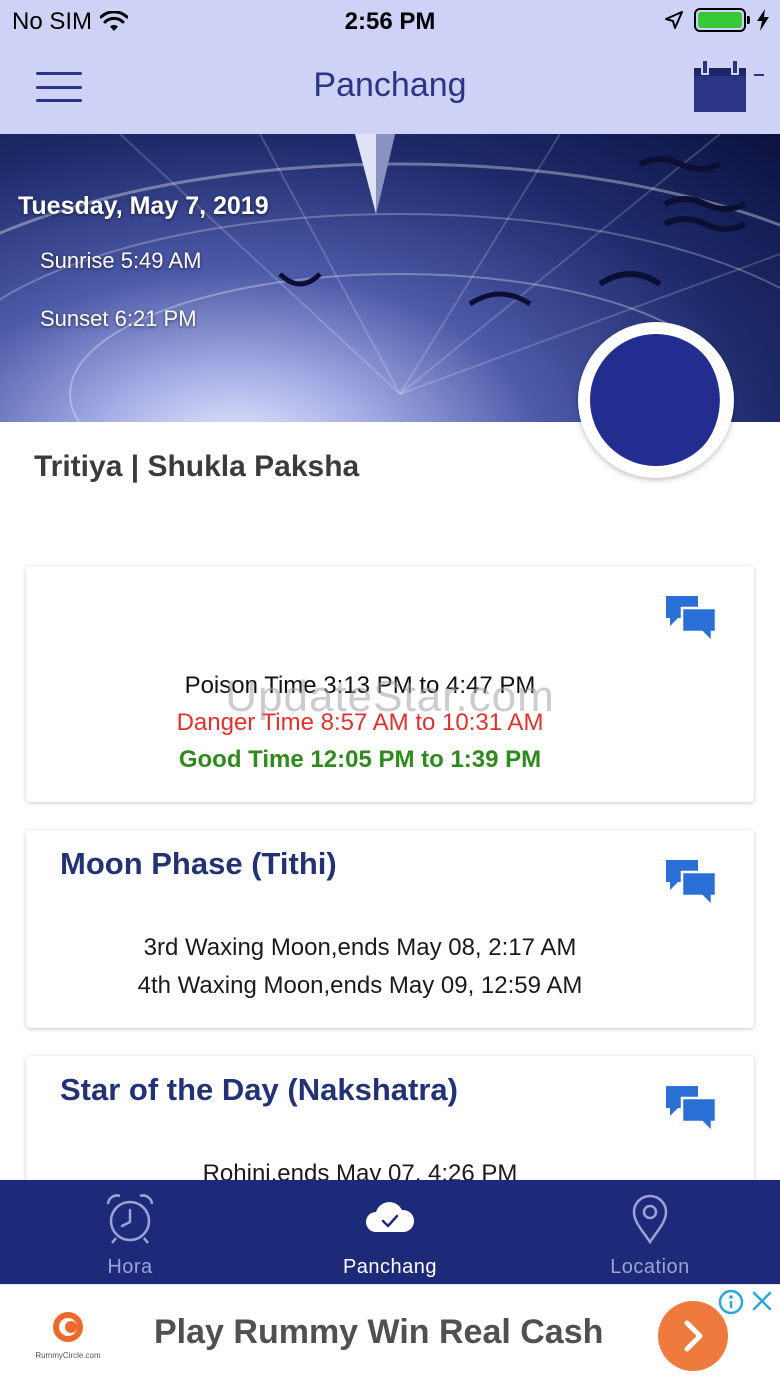 This screenshot has width=780, height=1387. Describe the element at coordinates (390, 1217) in the screenshot. I see `cloud-check-icon` at that location.